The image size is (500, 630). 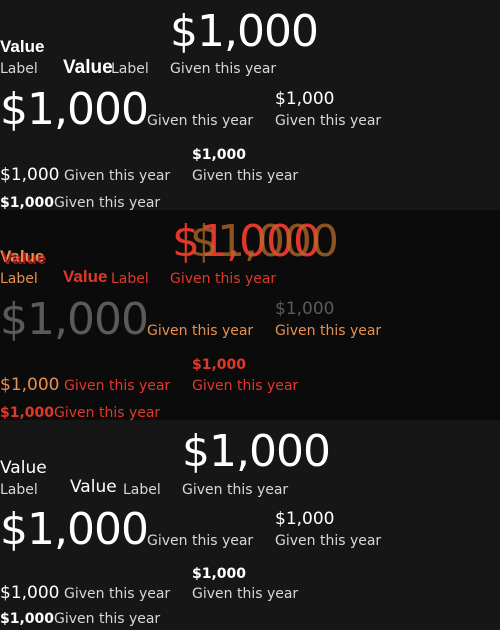 I want to click on stat-value-word-shadow: Value, so click(x=24, y=258).